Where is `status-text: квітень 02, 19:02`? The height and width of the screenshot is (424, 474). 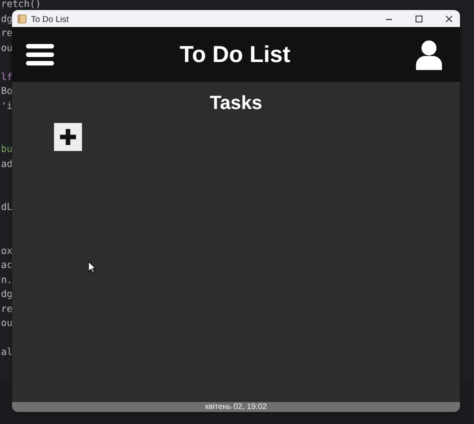 status-text: квітень 02, 19:02 is located at coordinates (236, 407).